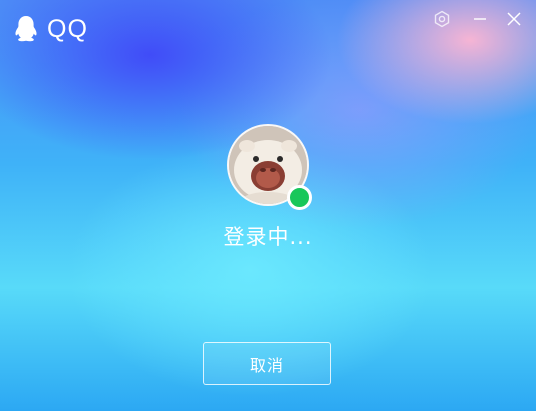 The image size is (536, 411). I want to click on penguin-icon, so click(26, 29).